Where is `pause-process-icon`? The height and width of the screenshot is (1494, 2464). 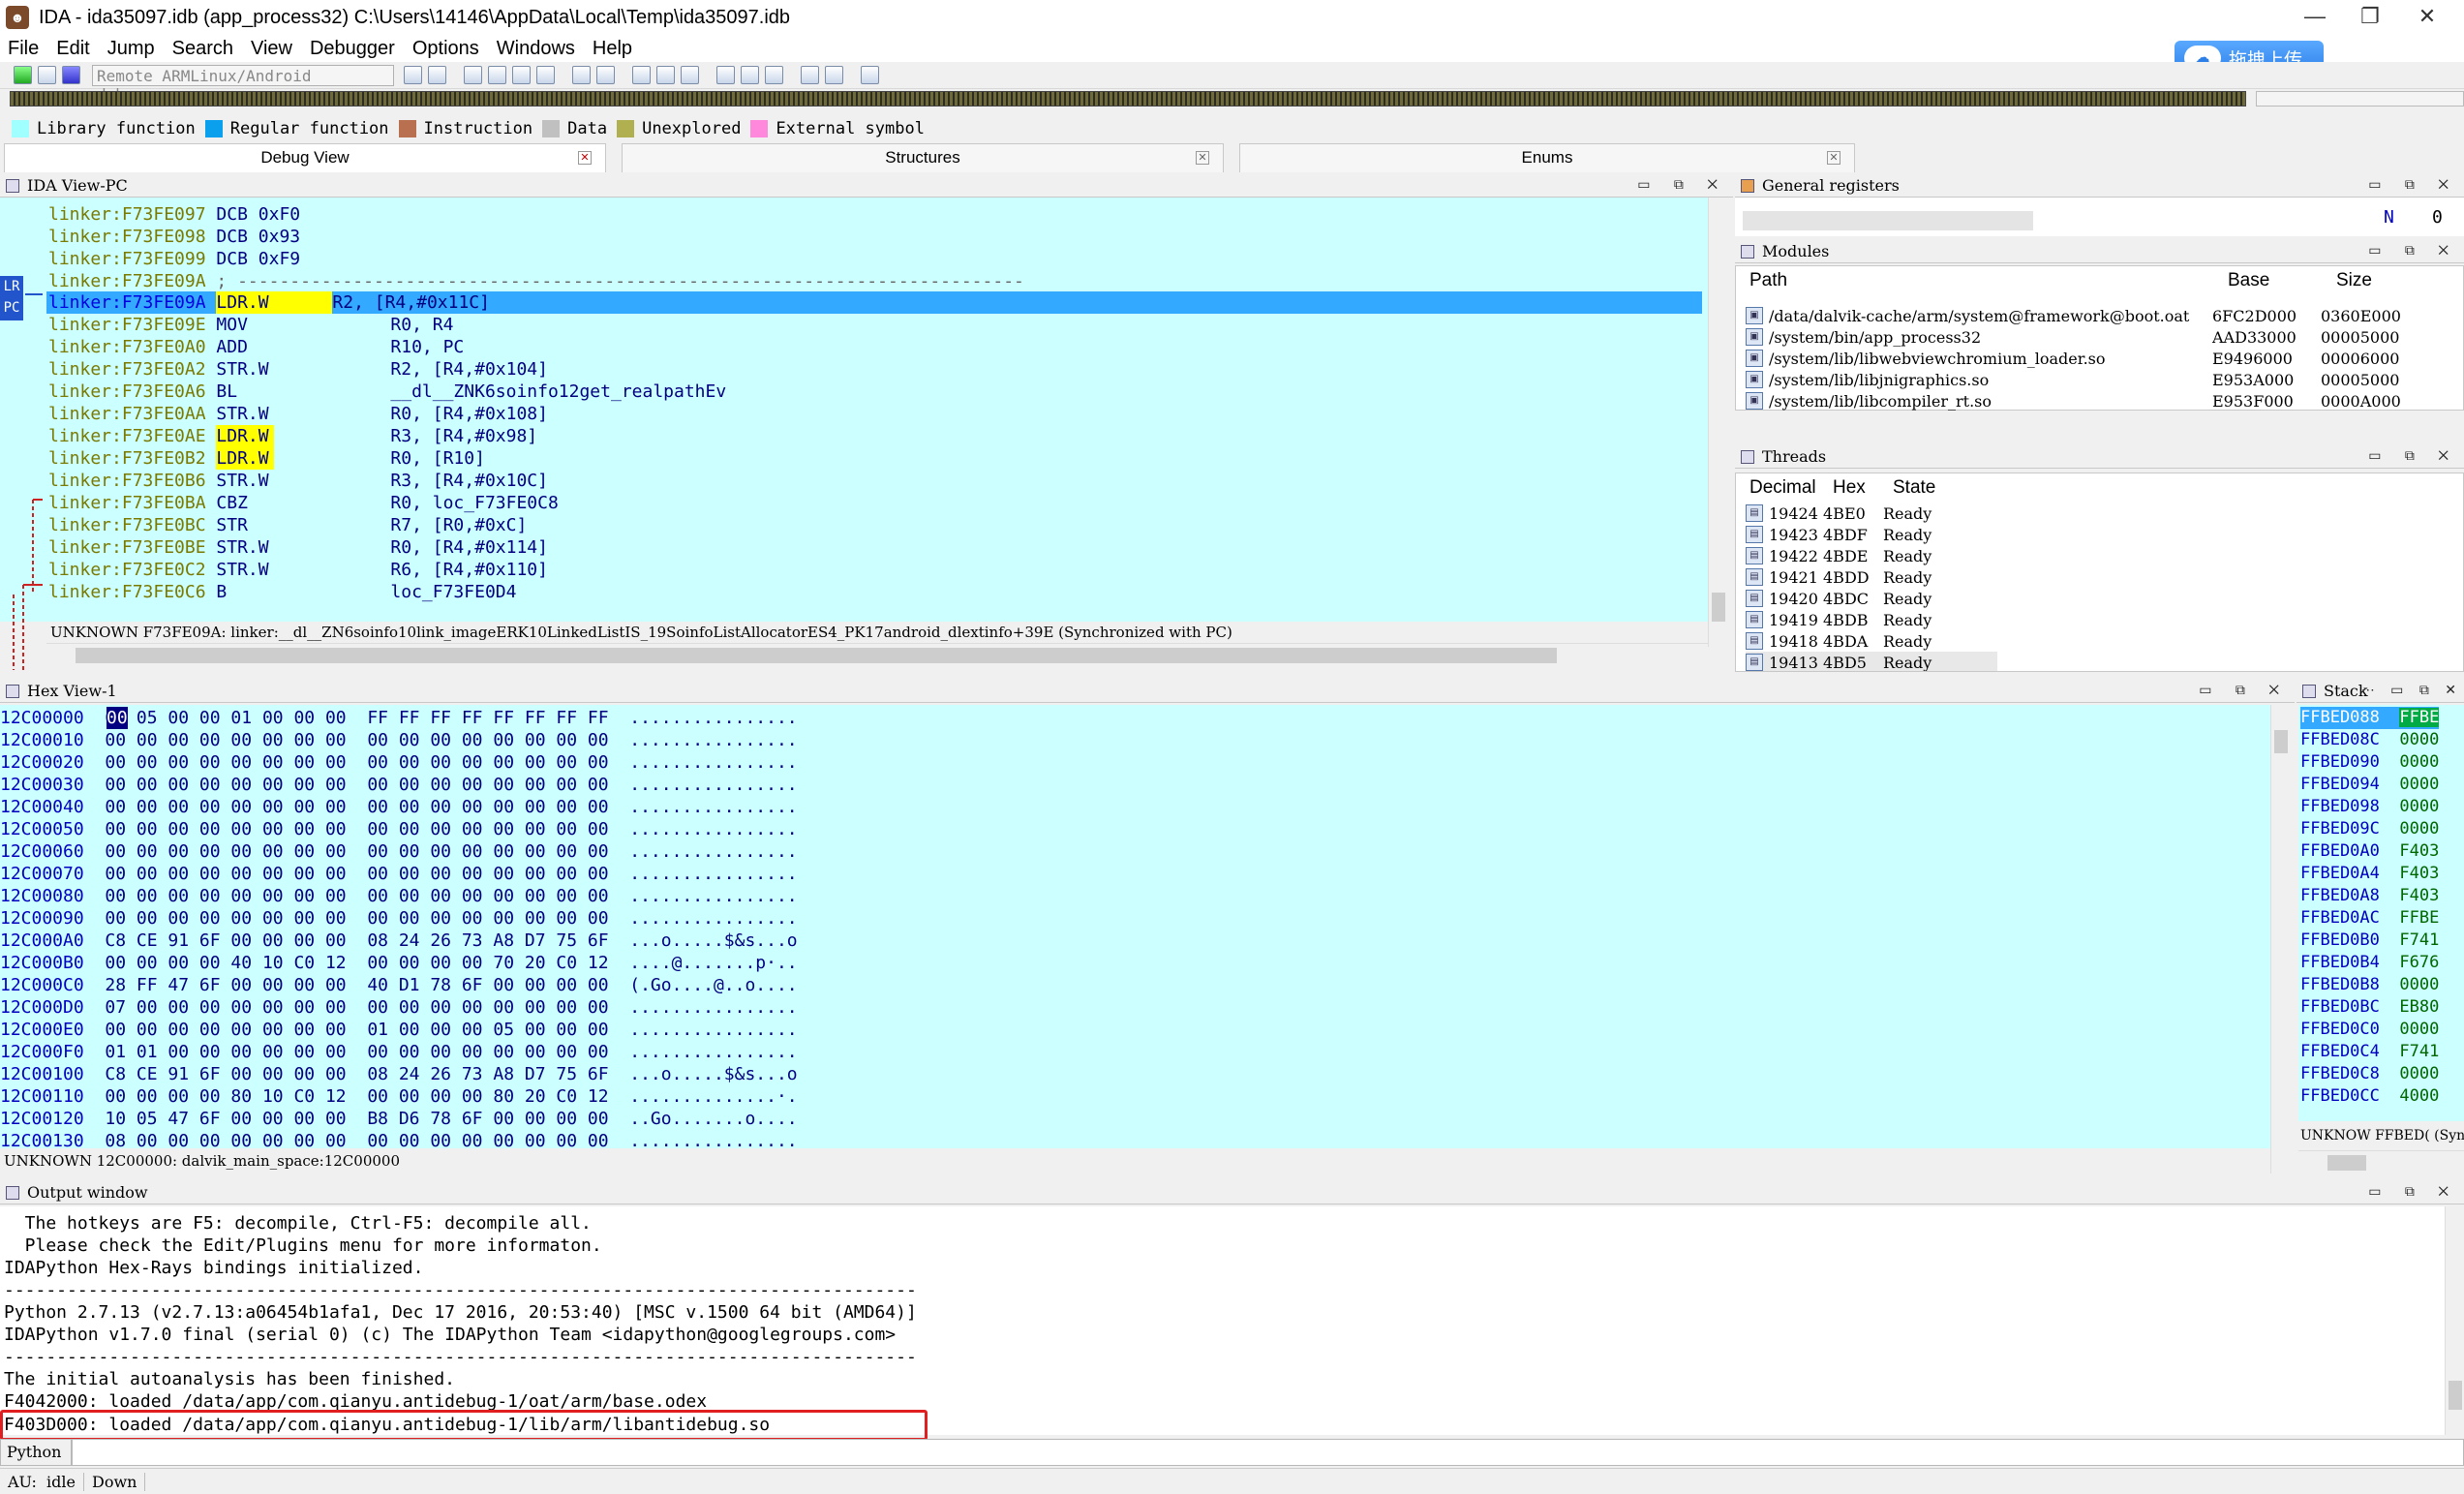
pause-process-icon is located at coordinates (47, 75).